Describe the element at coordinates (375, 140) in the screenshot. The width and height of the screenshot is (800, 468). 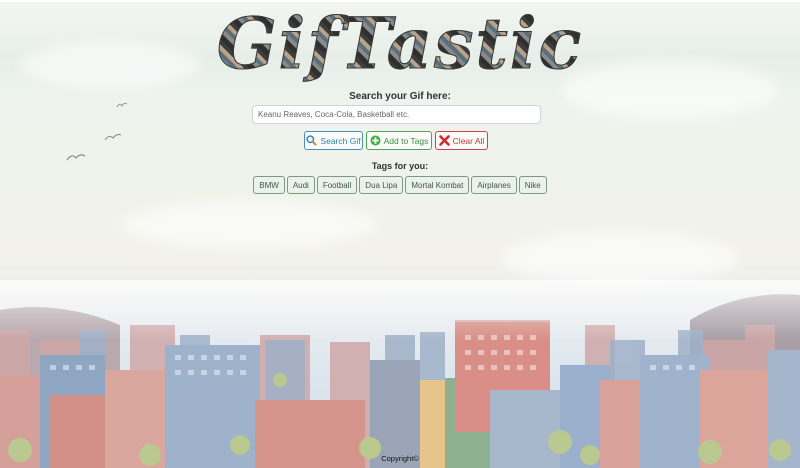
I see `plus-circle-icon` at that location.